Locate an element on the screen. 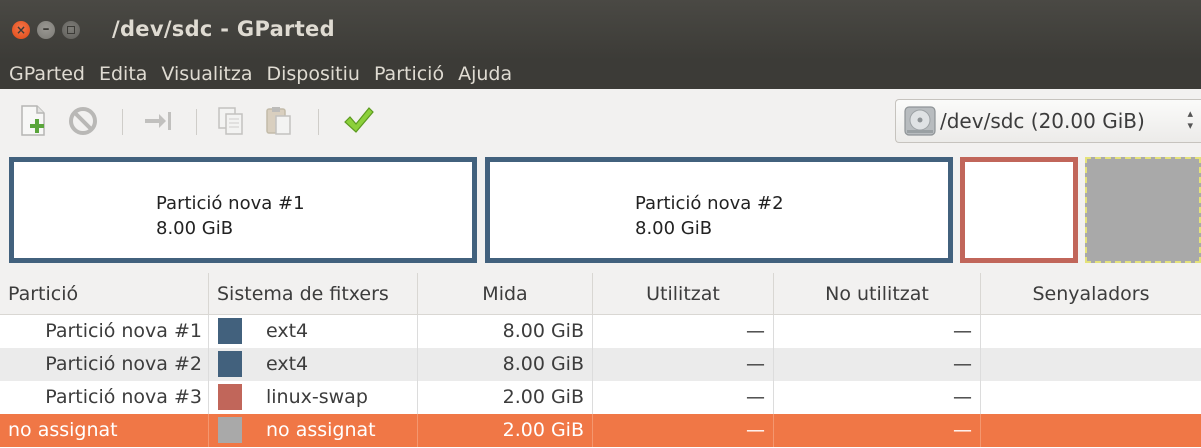 The width and height of the screenshot is (1201, 448). column-header-used: Utilitzat is located at coordinates (683, 294).